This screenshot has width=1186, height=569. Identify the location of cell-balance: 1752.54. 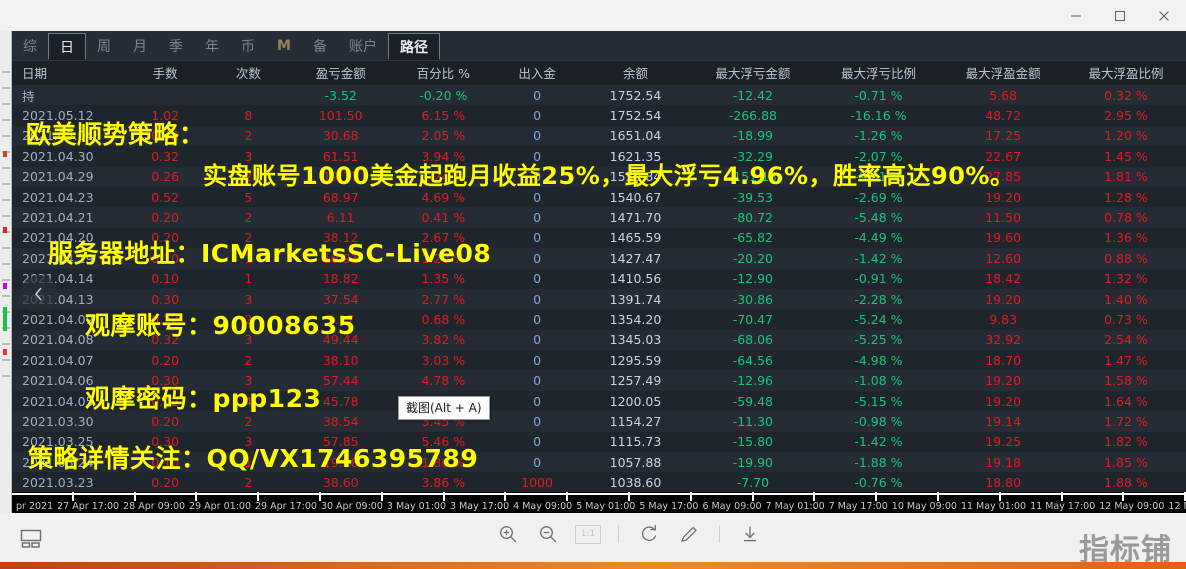
(635, 115).